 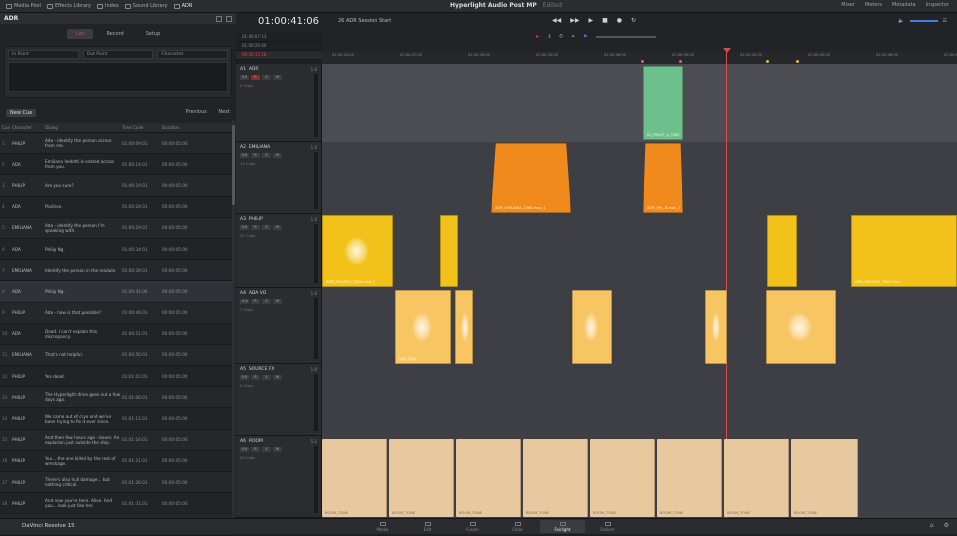 What do you see at coordinates (904, 5) in the screenshot?
I see `metadata-button: Metadata` at bounding box center [904, 5].